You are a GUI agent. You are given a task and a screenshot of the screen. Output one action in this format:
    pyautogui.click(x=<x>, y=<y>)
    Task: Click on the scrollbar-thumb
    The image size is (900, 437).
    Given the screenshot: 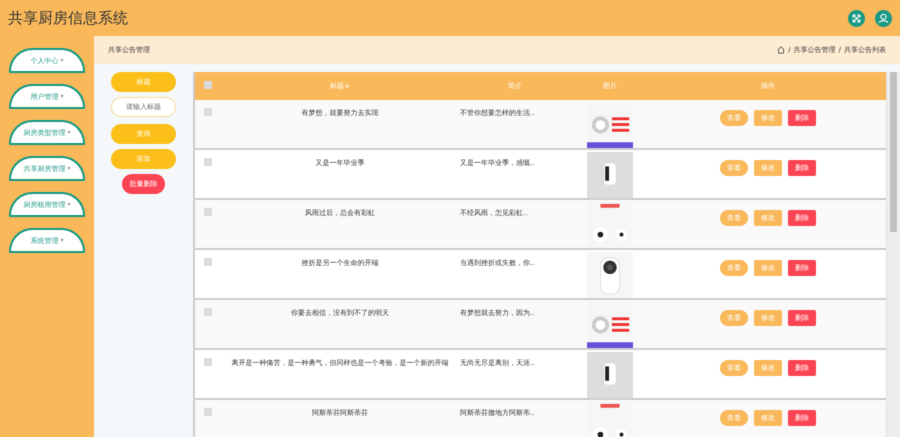 What is the action you would take?
    pyautogui.click(x=893, y=152)
    